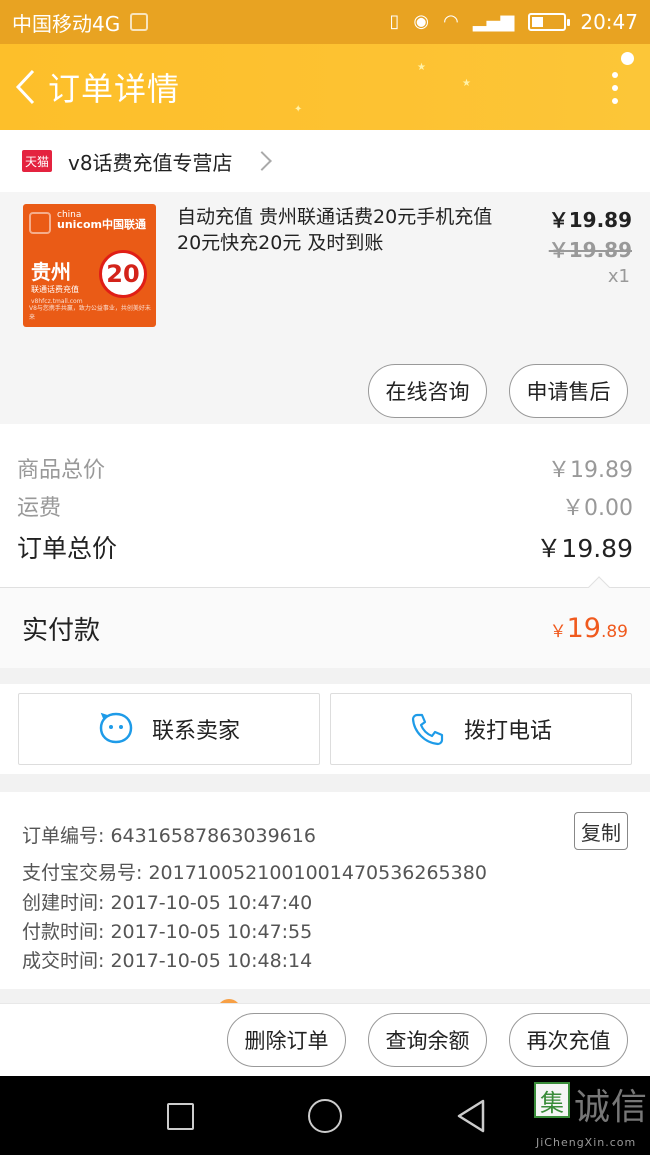 The image size is (650, 1155). What do you see at coordinates (150, 162) in the screenshot?
I see `shop-name: v8话费充值专营店` at bounding box center [150, 162].